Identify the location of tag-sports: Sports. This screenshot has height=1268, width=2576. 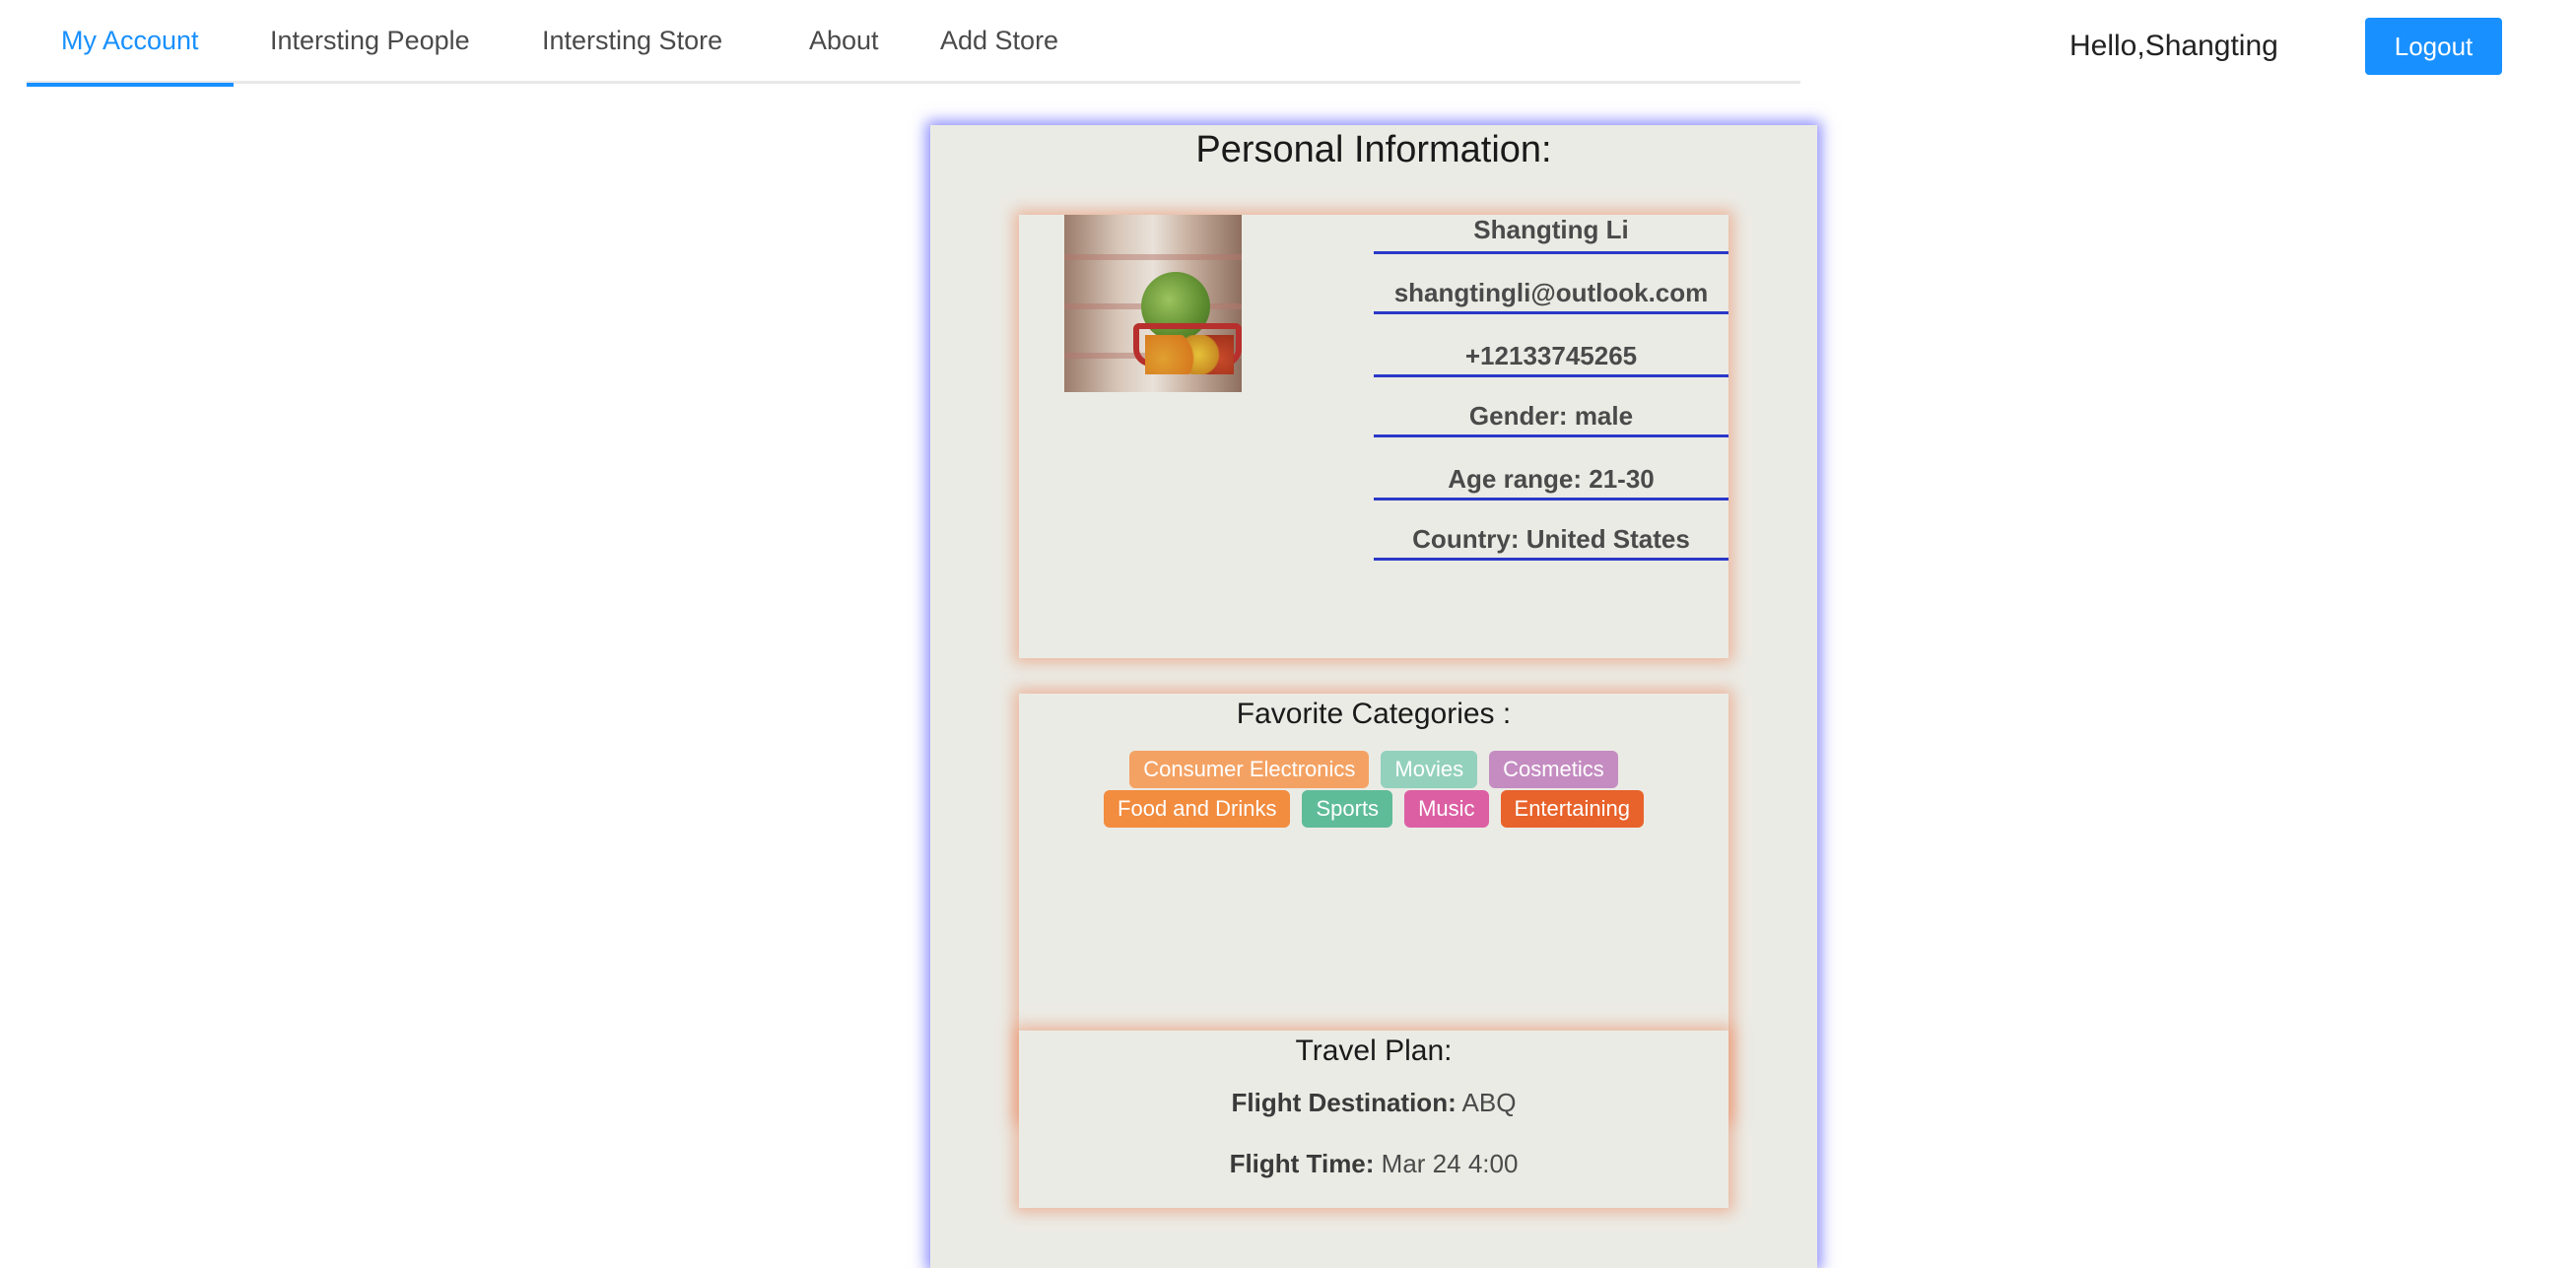
(1347, 809).